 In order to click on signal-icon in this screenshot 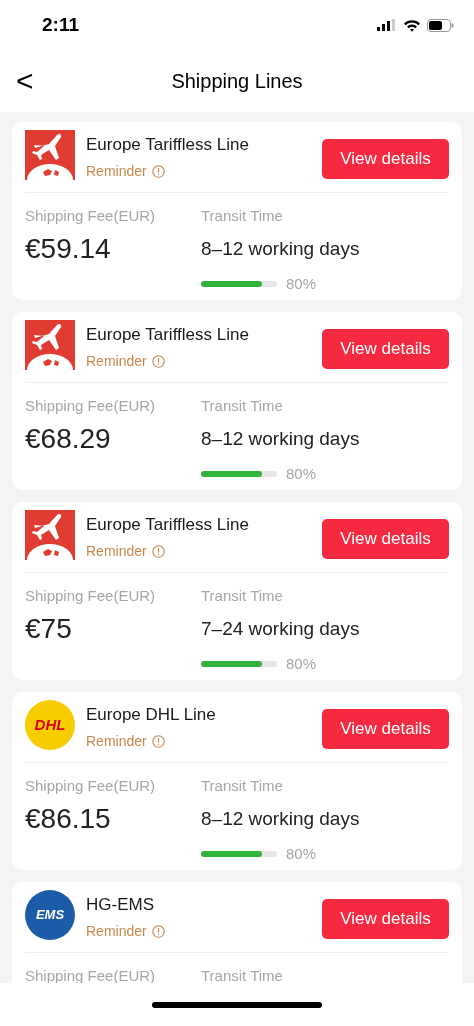, I will do `click(387, 25)`.